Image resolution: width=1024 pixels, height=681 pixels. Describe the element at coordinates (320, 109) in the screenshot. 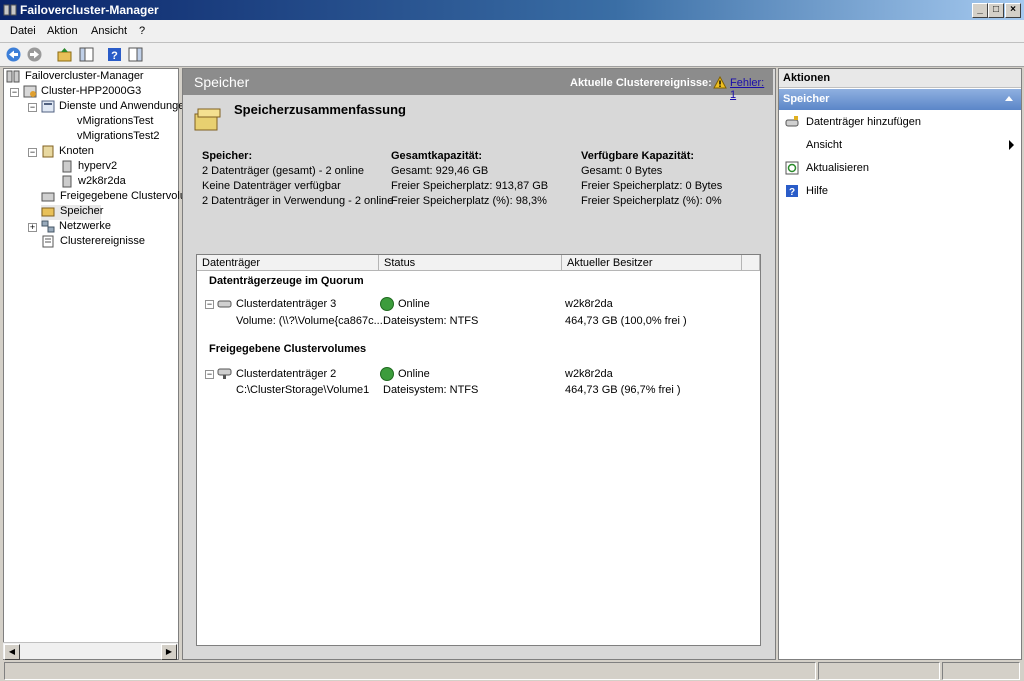

I see `summary-title: Speicherzusammenfassung` at that location.